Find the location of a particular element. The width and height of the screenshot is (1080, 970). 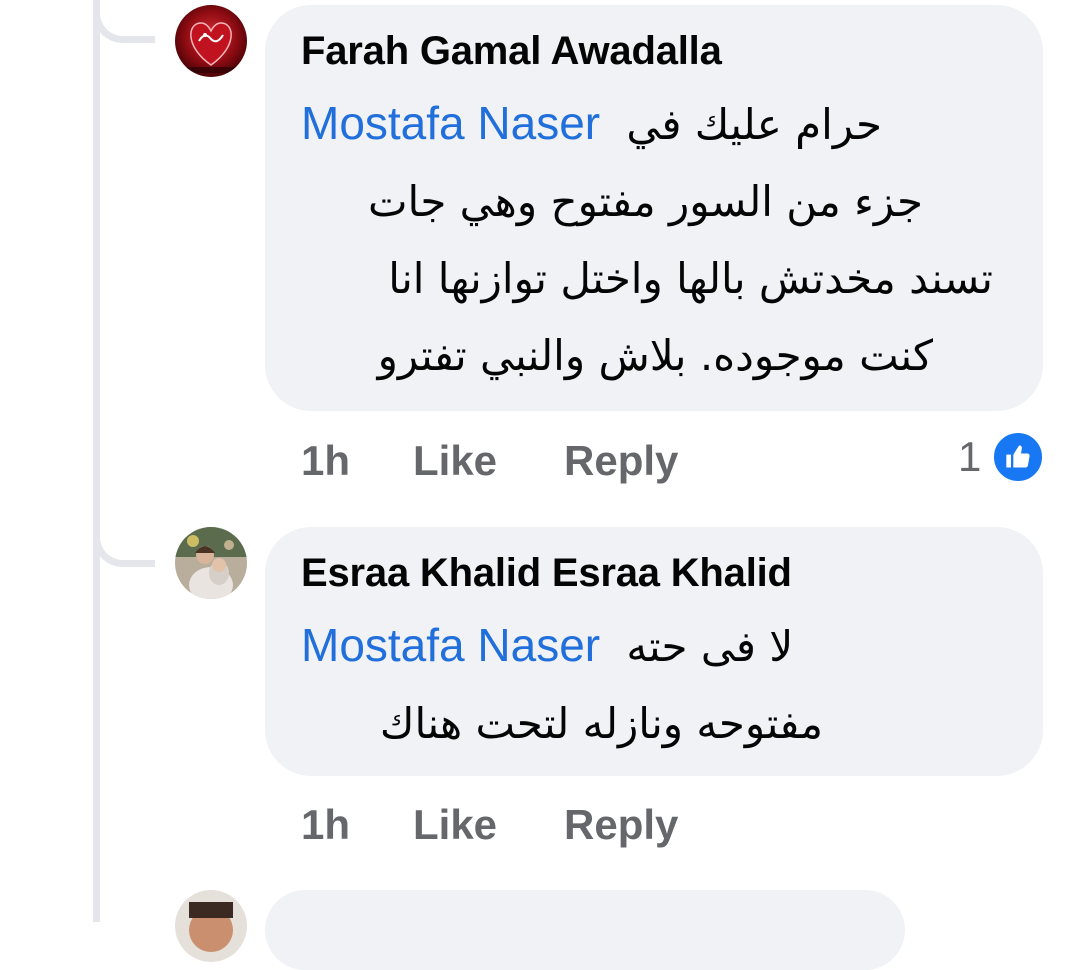

comment-bubble is located at coordinates (585, 930).